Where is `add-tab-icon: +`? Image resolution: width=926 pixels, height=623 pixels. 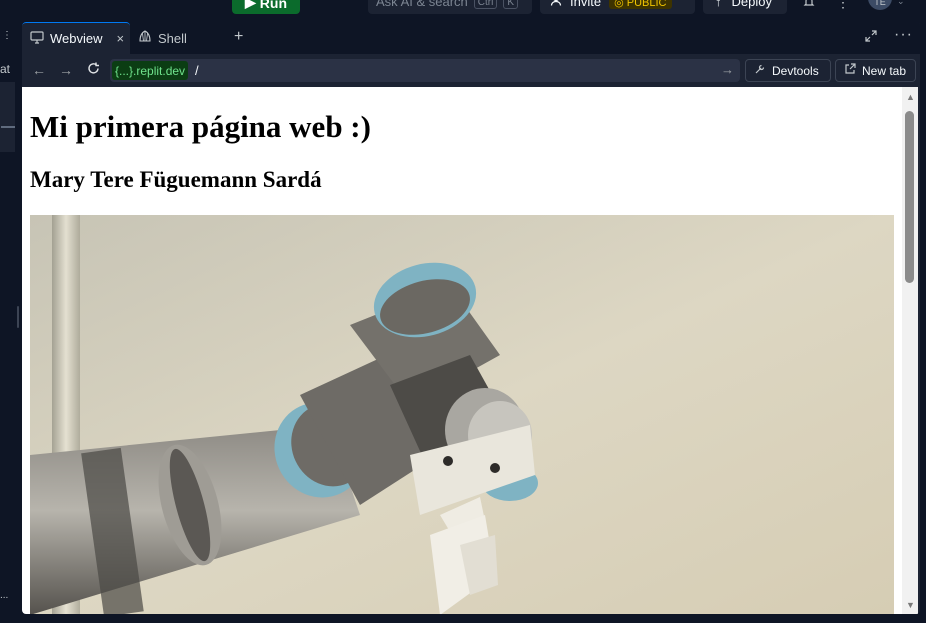 add-tab-icon: + is located at coordinates (238, 37).